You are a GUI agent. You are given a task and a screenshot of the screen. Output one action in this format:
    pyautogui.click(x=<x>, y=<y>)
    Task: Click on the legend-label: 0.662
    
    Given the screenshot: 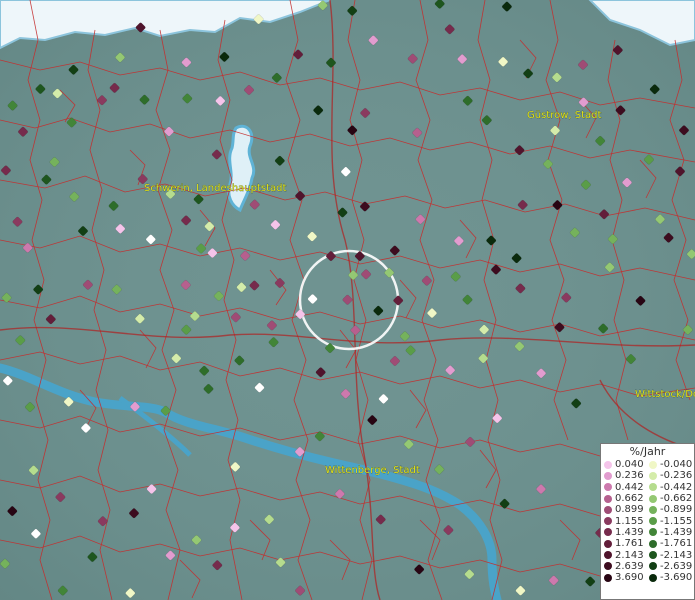 What is the action you would take?
    pyautogui.click(x=629, y=499)
    